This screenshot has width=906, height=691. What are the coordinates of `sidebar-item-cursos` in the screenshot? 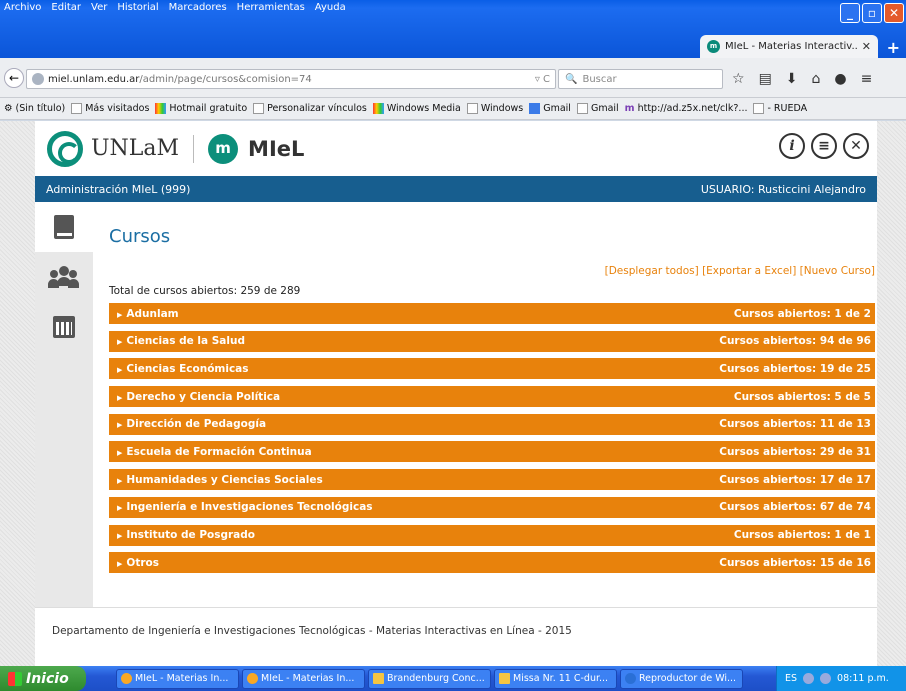 It's located at (64, 227).